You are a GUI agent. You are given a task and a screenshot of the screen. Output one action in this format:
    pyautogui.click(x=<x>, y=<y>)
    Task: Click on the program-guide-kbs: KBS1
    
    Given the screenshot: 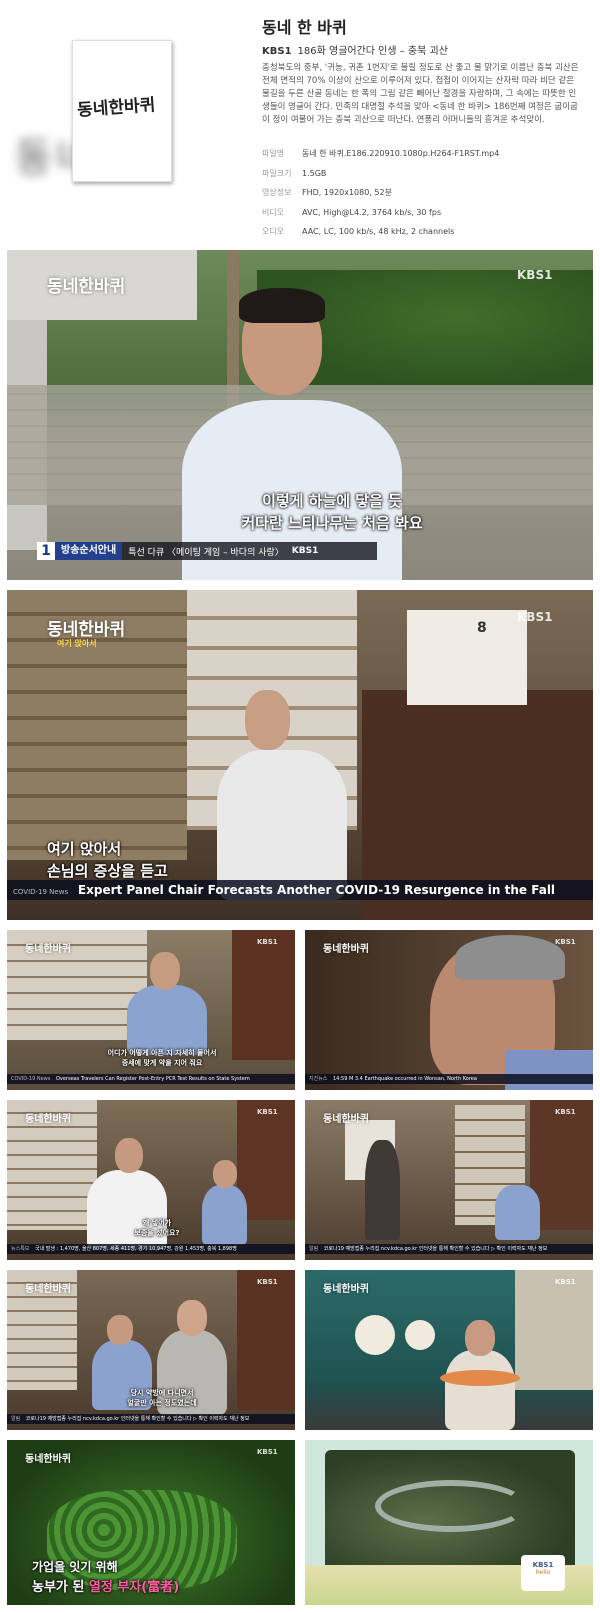 What is the action you would take?
    pyautogui.click(x=305, y=551)
    